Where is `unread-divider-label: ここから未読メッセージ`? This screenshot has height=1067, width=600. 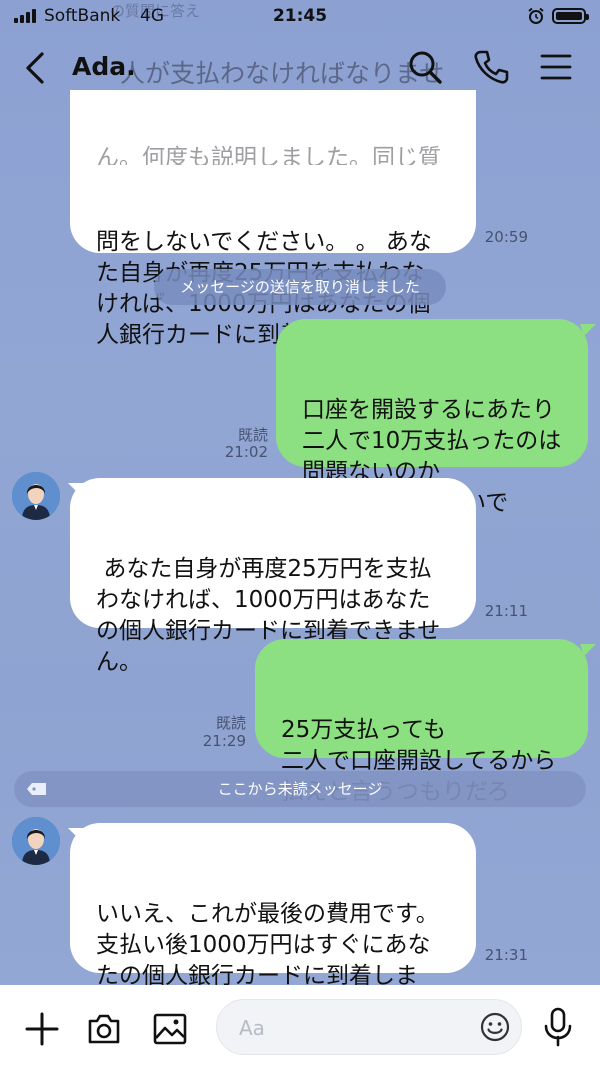 unread-divider-label: ここから未読メッセージ is located at coordinates (300, 789).